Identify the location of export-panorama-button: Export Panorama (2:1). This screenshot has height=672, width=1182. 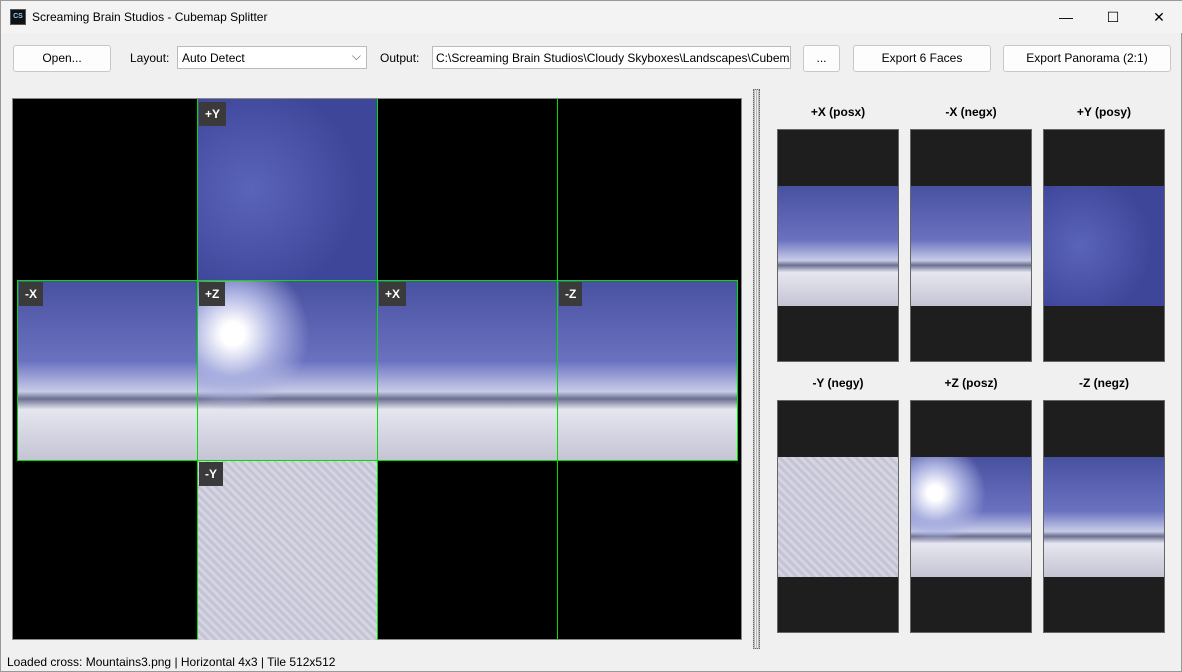
(1087, 58).